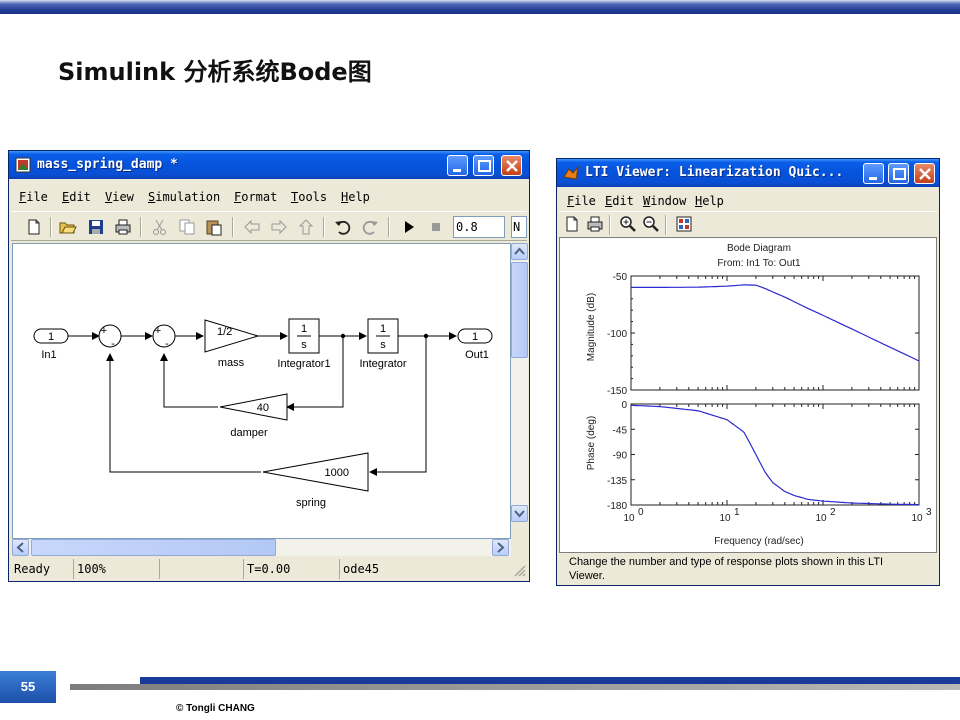 The height and width of the screenshot is (720, 960). Describe the element at coordinates (748, 201) in the screenshot. I see `lti-menubar: File Edit Window Help` at that location.